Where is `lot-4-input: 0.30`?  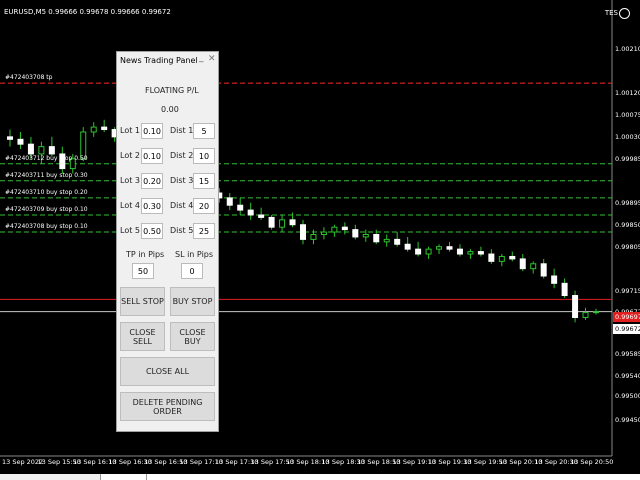 lot-4-input: 0.30 is located at coordinates (152, 206).